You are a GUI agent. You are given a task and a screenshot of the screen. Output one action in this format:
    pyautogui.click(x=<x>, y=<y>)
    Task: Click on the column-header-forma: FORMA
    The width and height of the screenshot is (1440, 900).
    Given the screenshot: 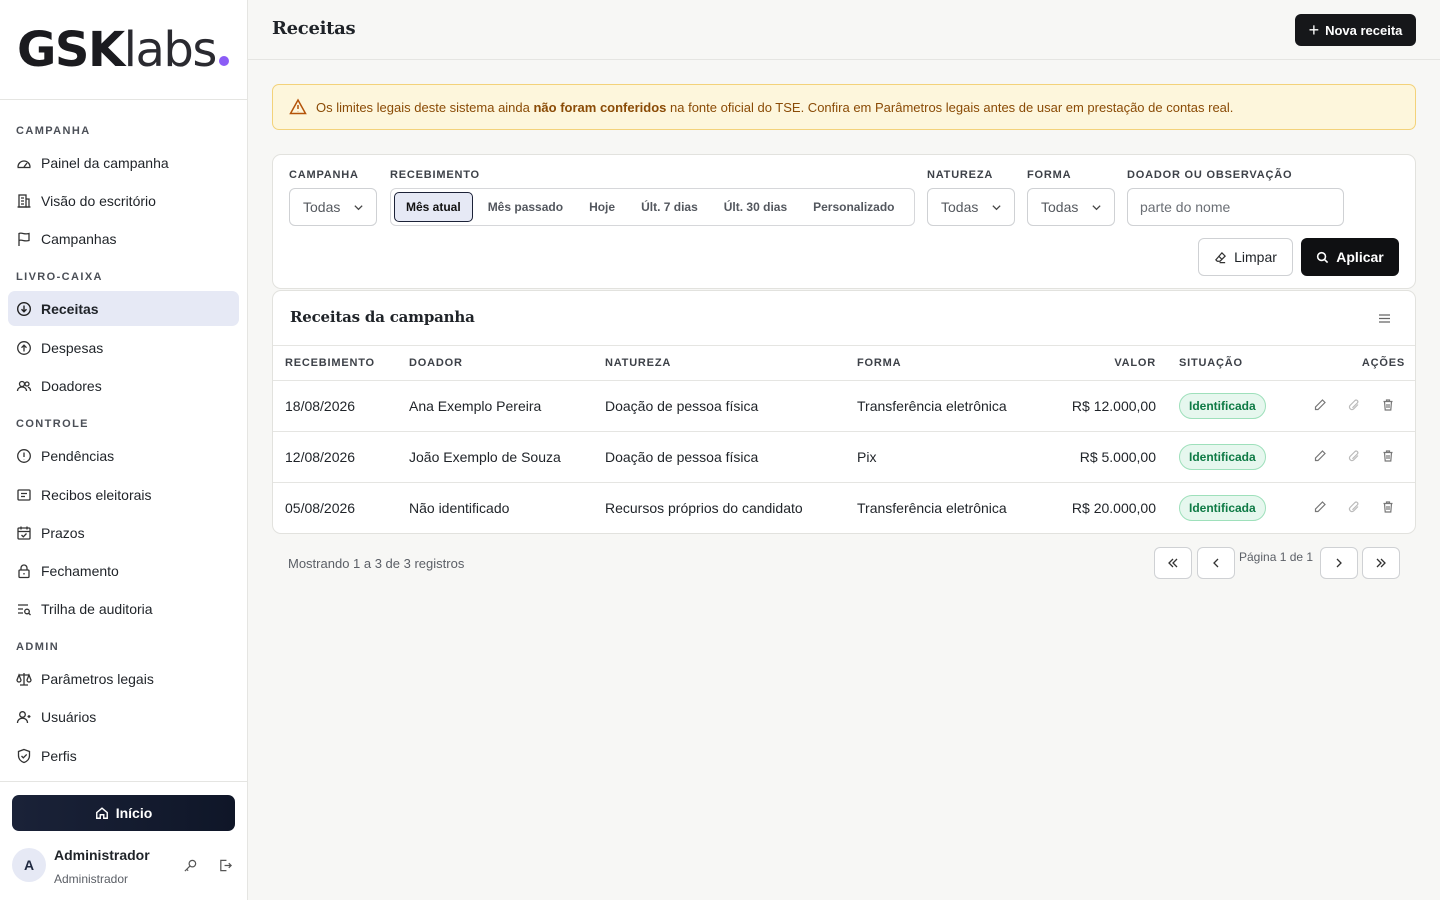 What is the action you would take?
    pyautogui.click(x=879, y=363)
    